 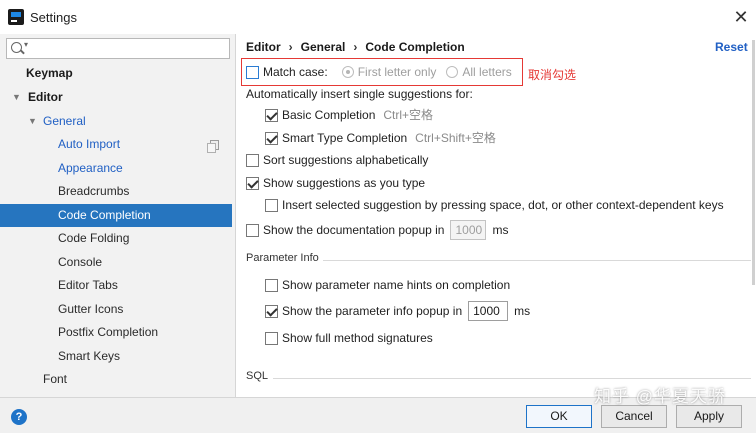 I want to click on full-signatures-checkbox, so click(x=271, y=338).